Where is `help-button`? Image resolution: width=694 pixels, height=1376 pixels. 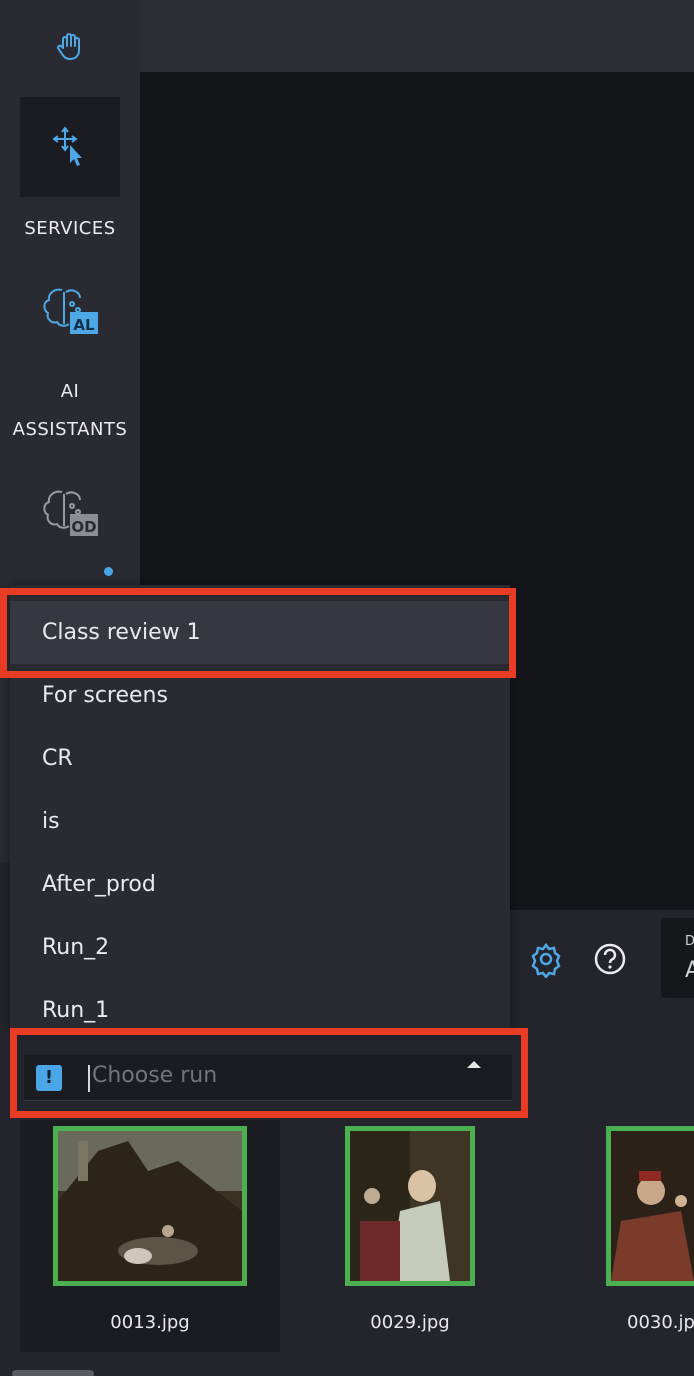
help-button is located at coordinates (610, 959).